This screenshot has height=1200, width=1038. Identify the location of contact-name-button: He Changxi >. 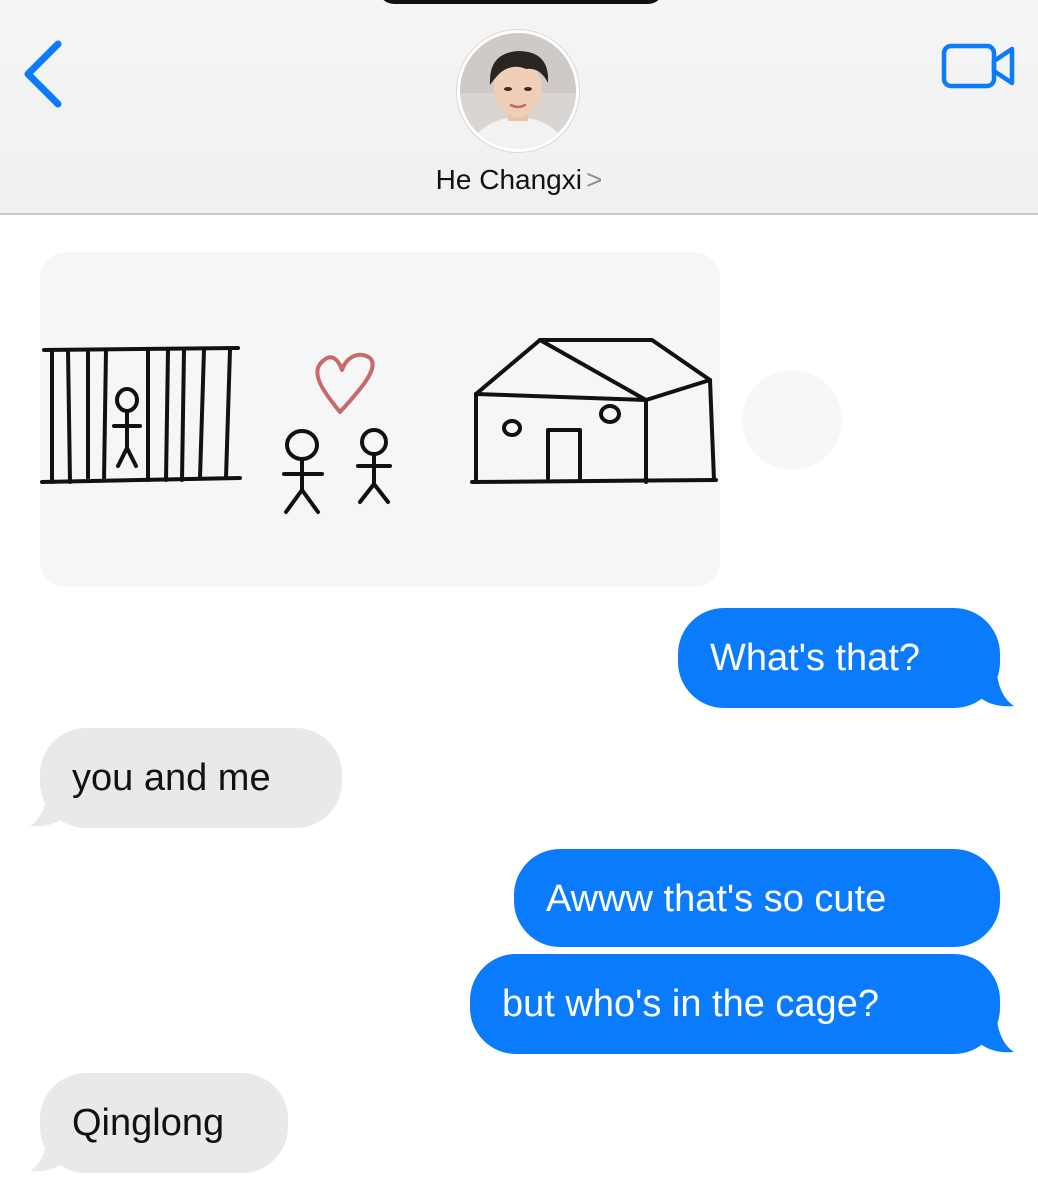
(519, 180).